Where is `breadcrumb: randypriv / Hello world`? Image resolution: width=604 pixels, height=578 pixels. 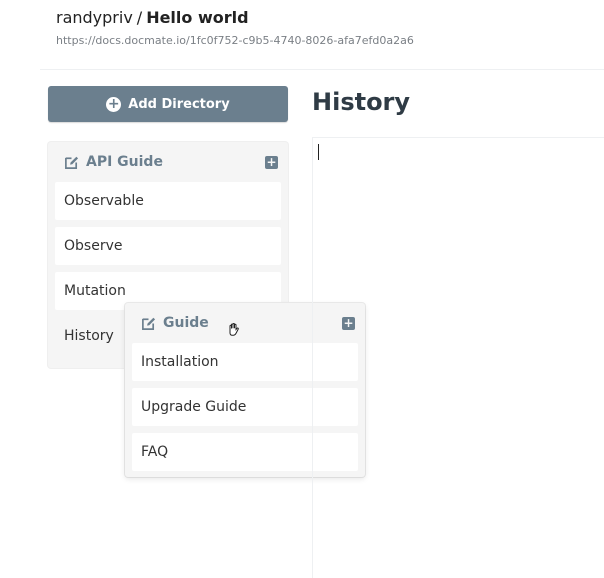
breadcrumb: randypriv / Hello world is located at coordinates (326, 18).